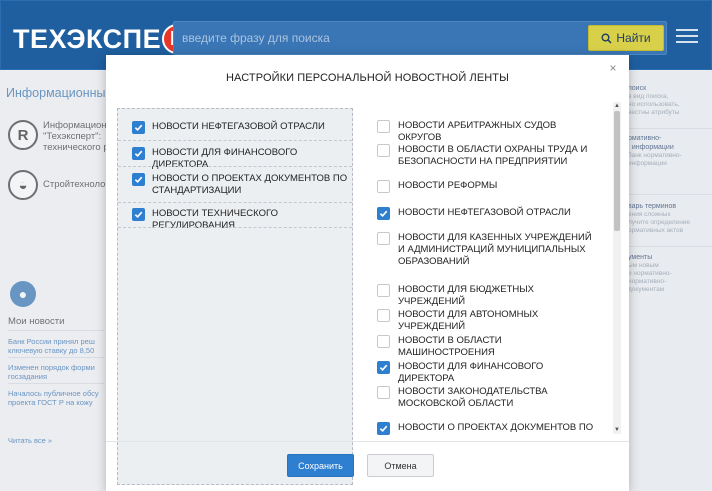  Describe the element at coordinates (87, 38) in the screenshot. I see `logo-text-left: ТЕХЭКСПЕ` at that location.